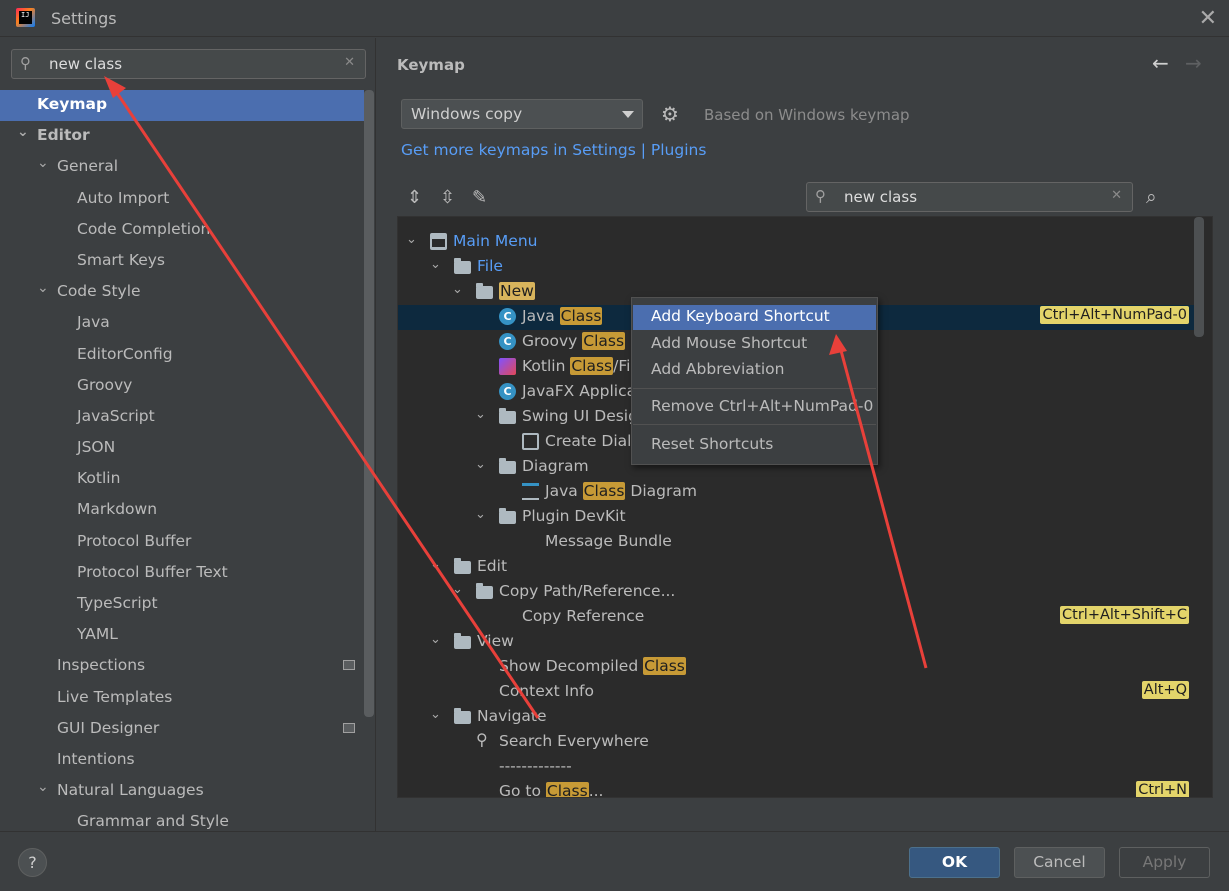  I want to click on close-icon: ✕, so click(1208, 18).